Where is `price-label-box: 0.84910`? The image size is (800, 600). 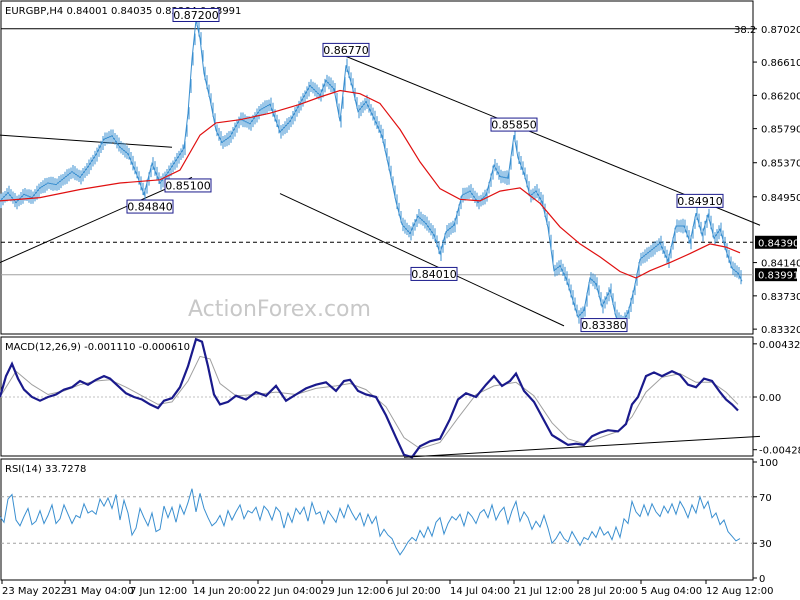
price-label-box: 0.84910 is located at coordinates (700, 200).